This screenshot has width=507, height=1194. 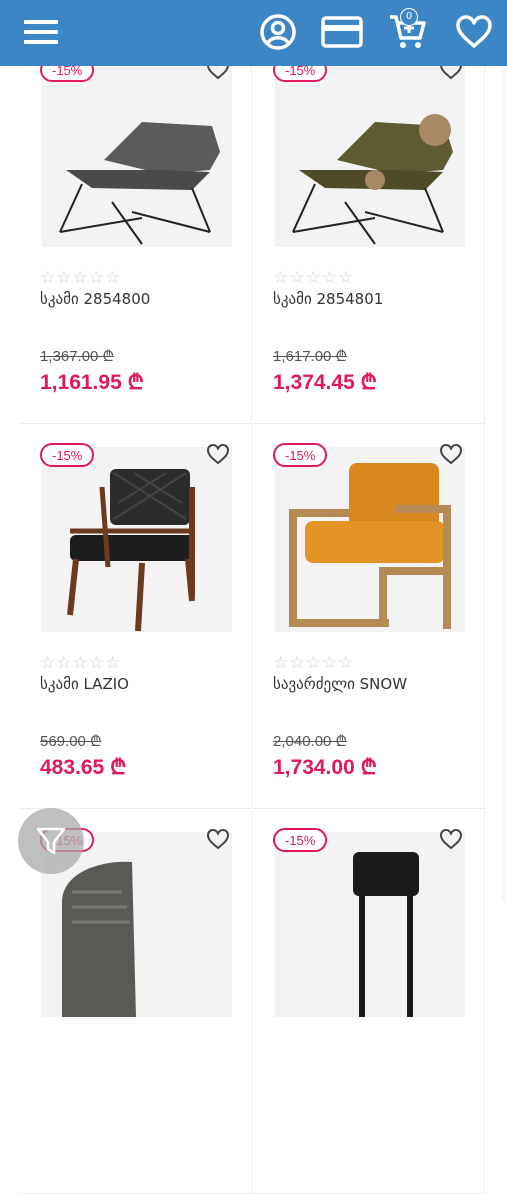 I want to click on sale-price: 1,734.00 ₾, so click(x=325, y=767).